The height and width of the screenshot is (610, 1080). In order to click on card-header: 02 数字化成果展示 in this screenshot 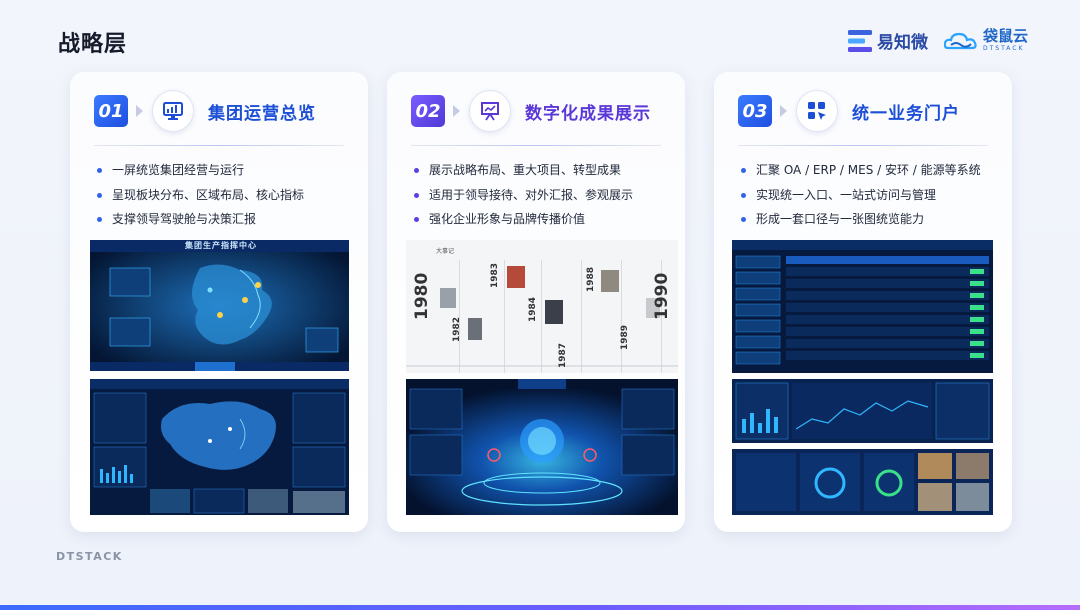, I will do `click(540, 111)`.